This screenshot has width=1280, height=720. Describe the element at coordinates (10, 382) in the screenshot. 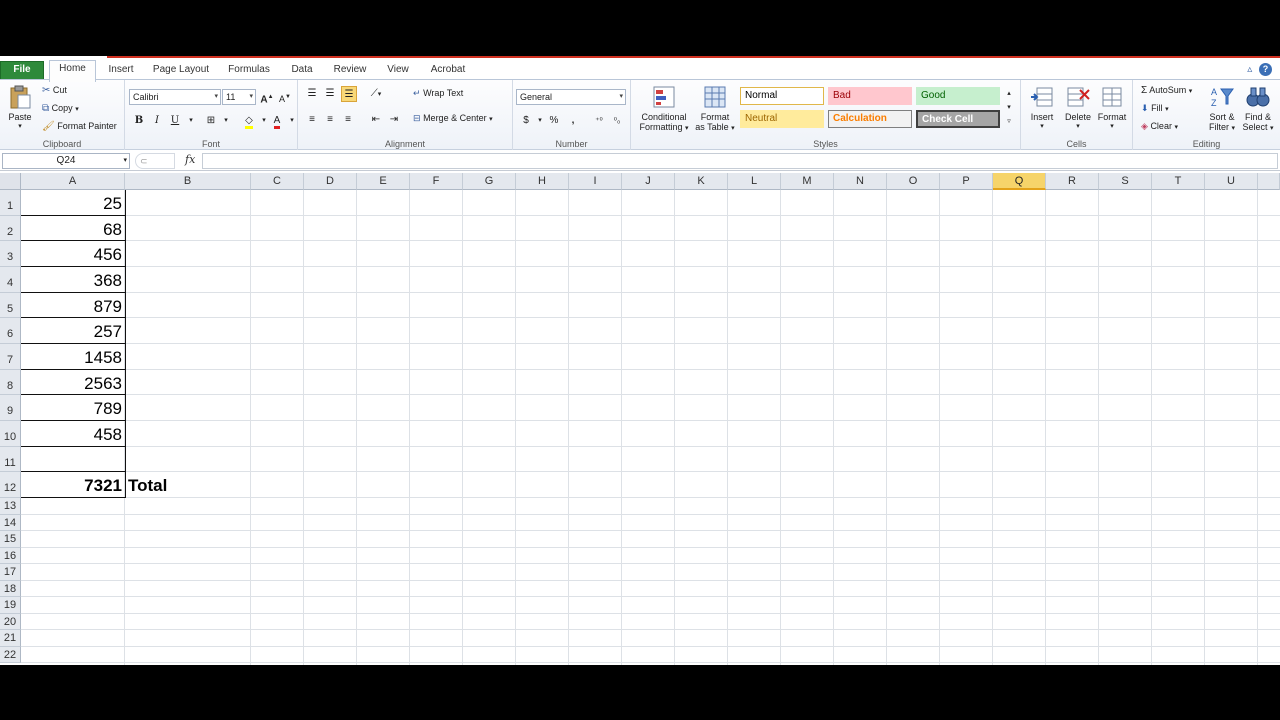

I see `row-header-8: 8` at that location.